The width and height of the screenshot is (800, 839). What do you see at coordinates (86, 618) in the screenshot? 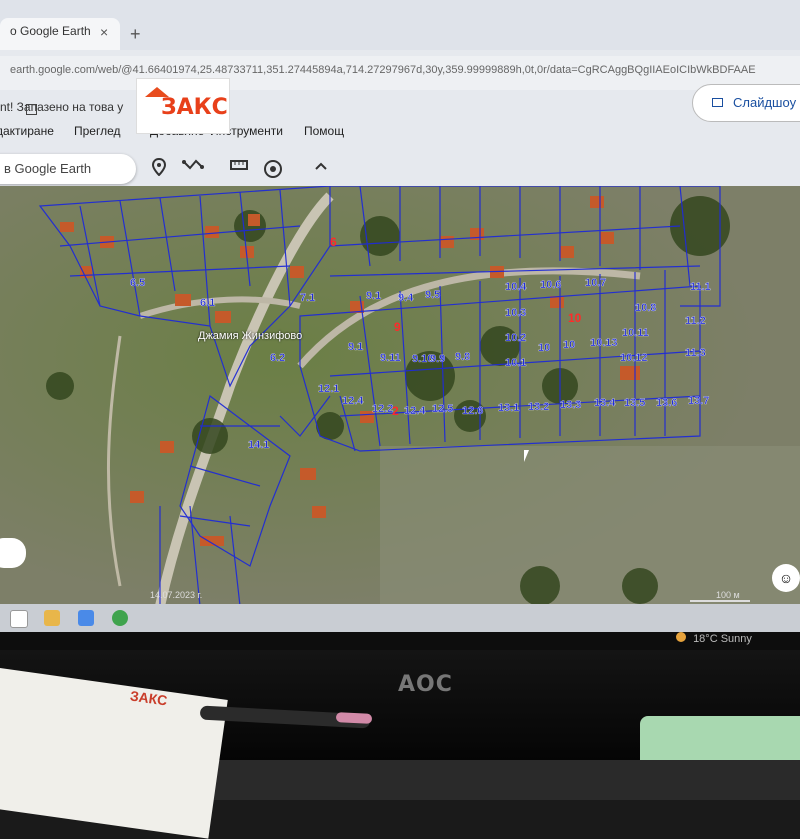
I see `store-icon` at bounding box center [86, 618].